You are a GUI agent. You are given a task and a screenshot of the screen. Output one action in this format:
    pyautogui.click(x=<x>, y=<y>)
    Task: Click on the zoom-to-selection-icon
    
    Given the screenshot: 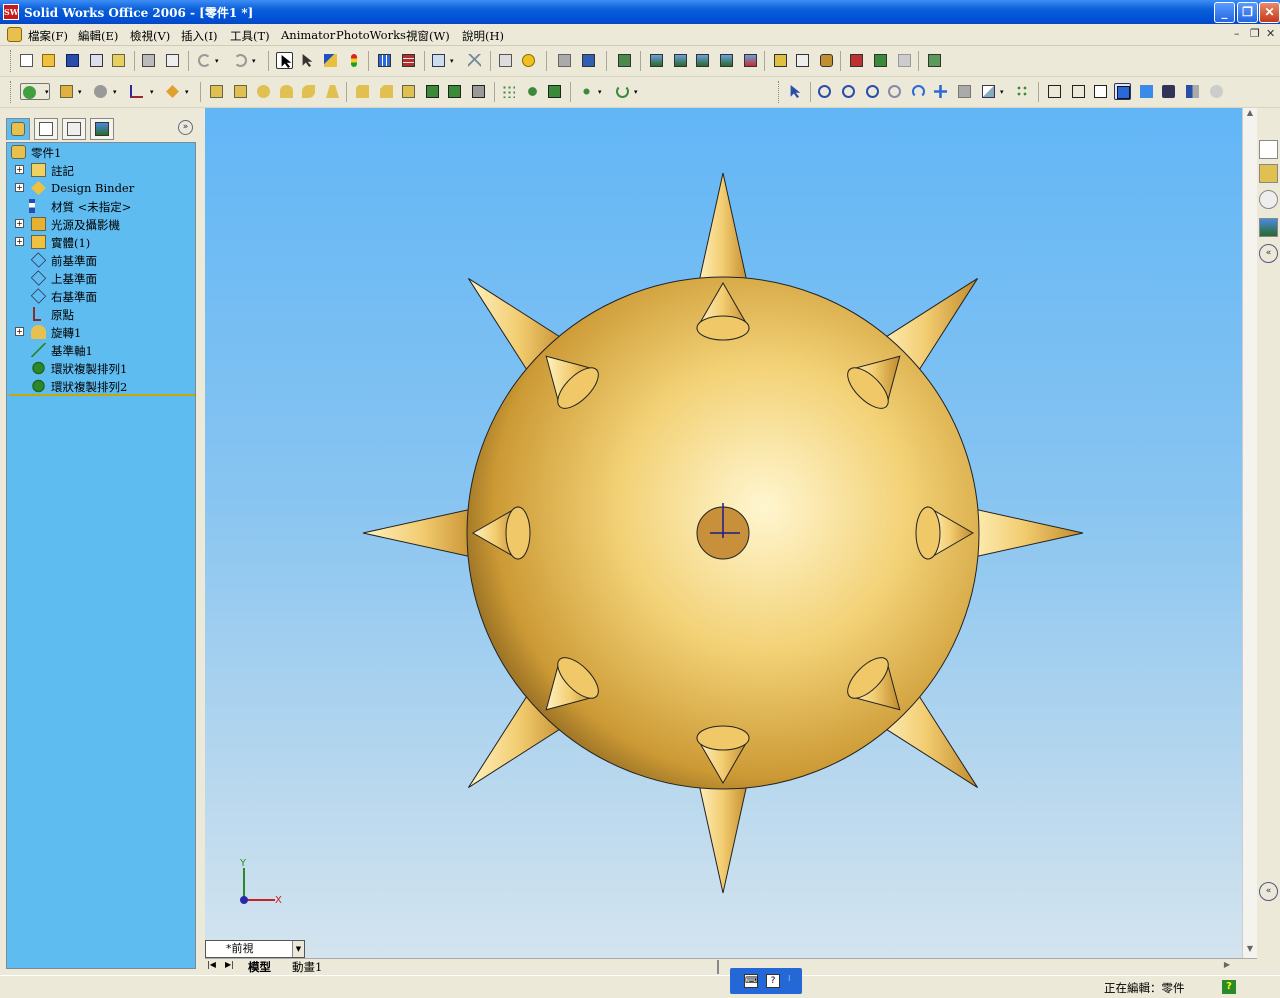 What is the action you would take?
    pyautogui.click(x=894, y=91)
    